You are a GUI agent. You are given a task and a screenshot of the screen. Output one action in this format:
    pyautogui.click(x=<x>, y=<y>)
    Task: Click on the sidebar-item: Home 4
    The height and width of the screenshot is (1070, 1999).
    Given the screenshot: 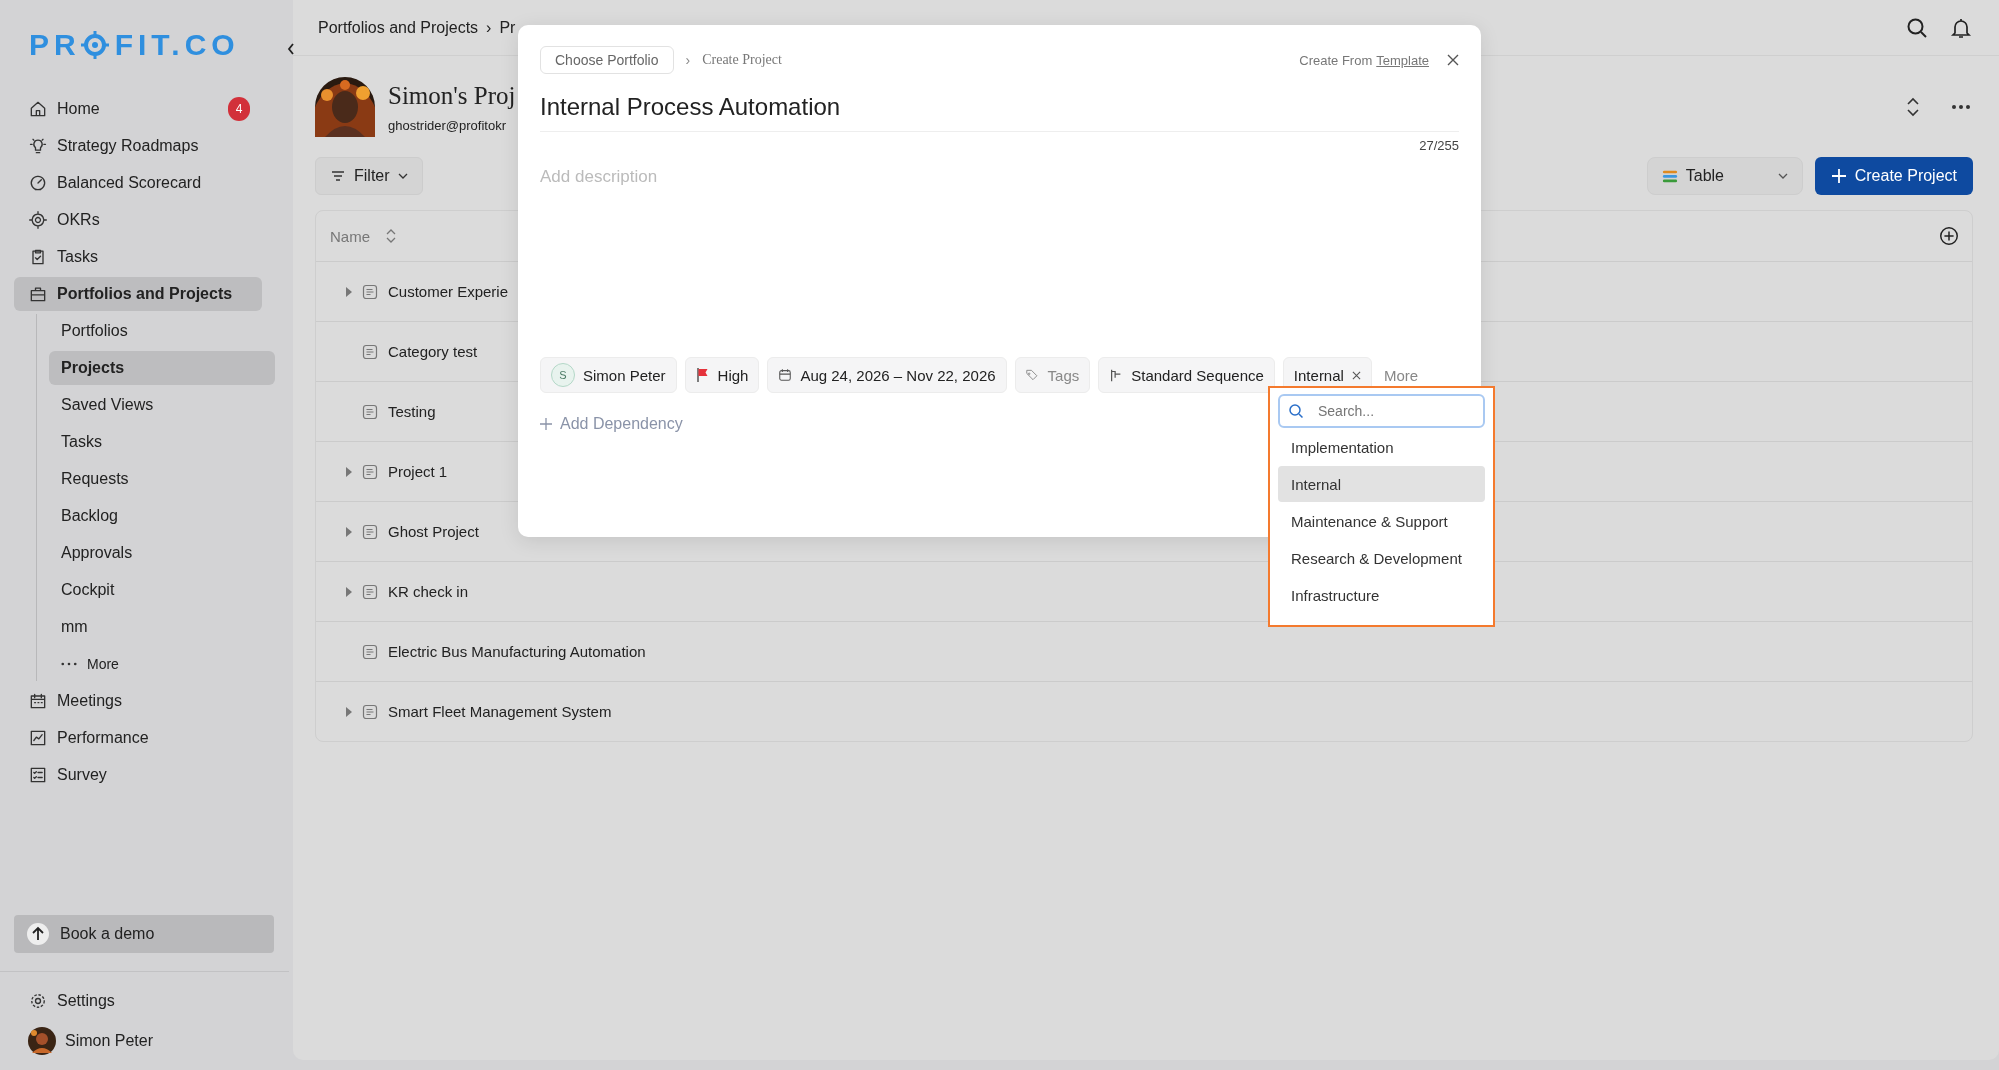 What is the action you would take?
    pyautogui.click(x=138, y=109)
    